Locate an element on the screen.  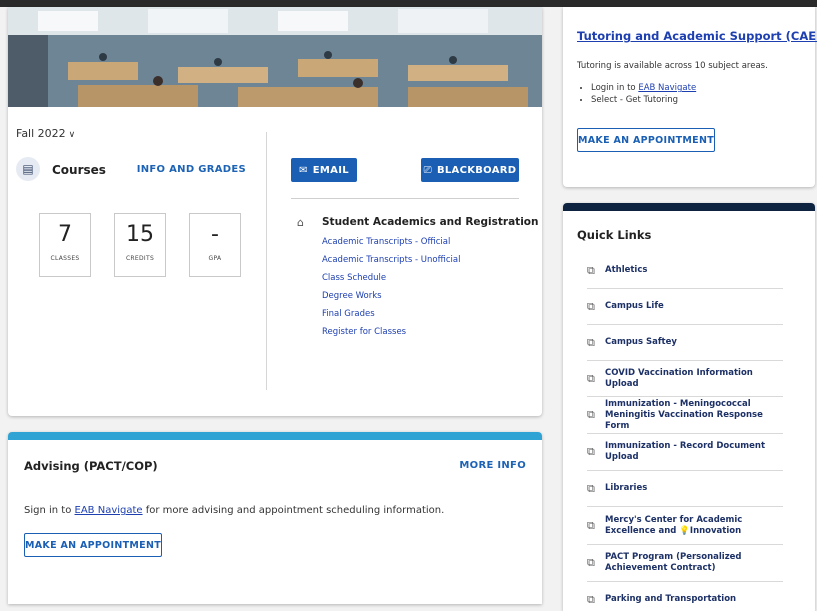
library-hero-image is located at coordinates (275, 57).